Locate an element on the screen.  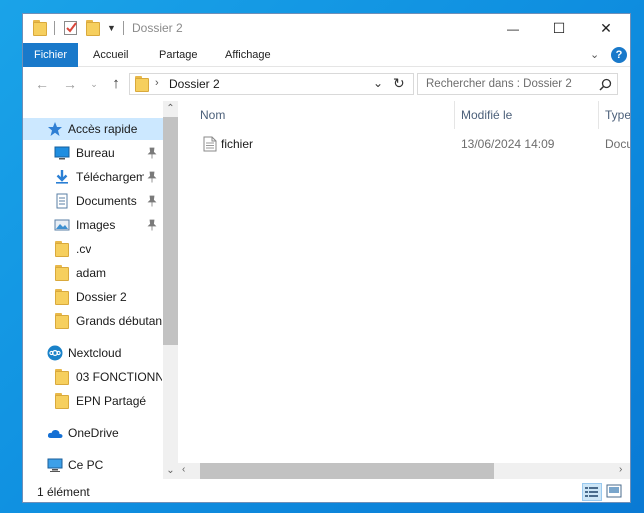
nav-item-epn-partage: EPN Partagé is located at coordinates (93, 401).